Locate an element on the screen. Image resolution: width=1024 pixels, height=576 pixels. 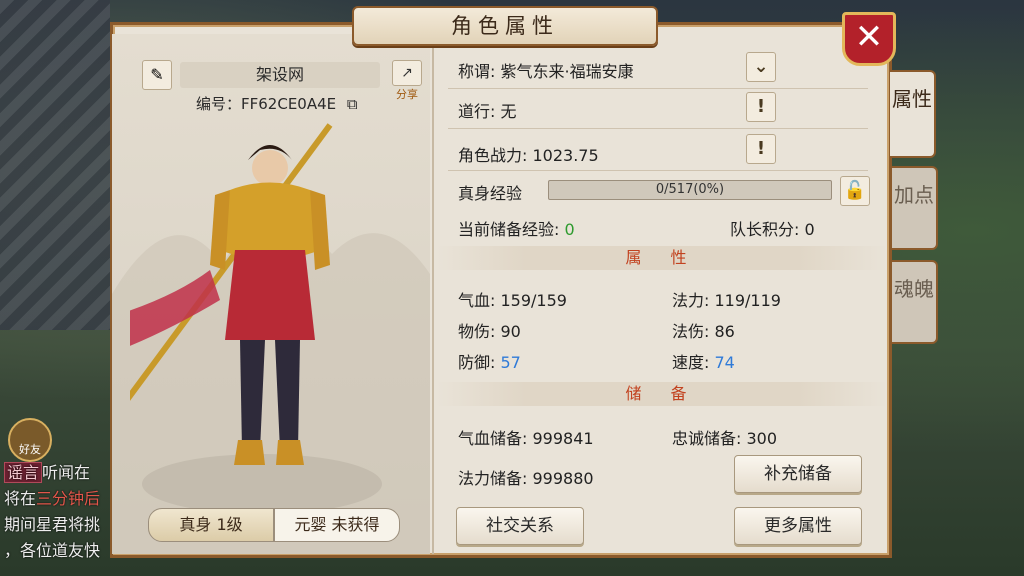
title-row: 称谓: 紫气东来·福瑞安康 is located at coordinates (546, 70).